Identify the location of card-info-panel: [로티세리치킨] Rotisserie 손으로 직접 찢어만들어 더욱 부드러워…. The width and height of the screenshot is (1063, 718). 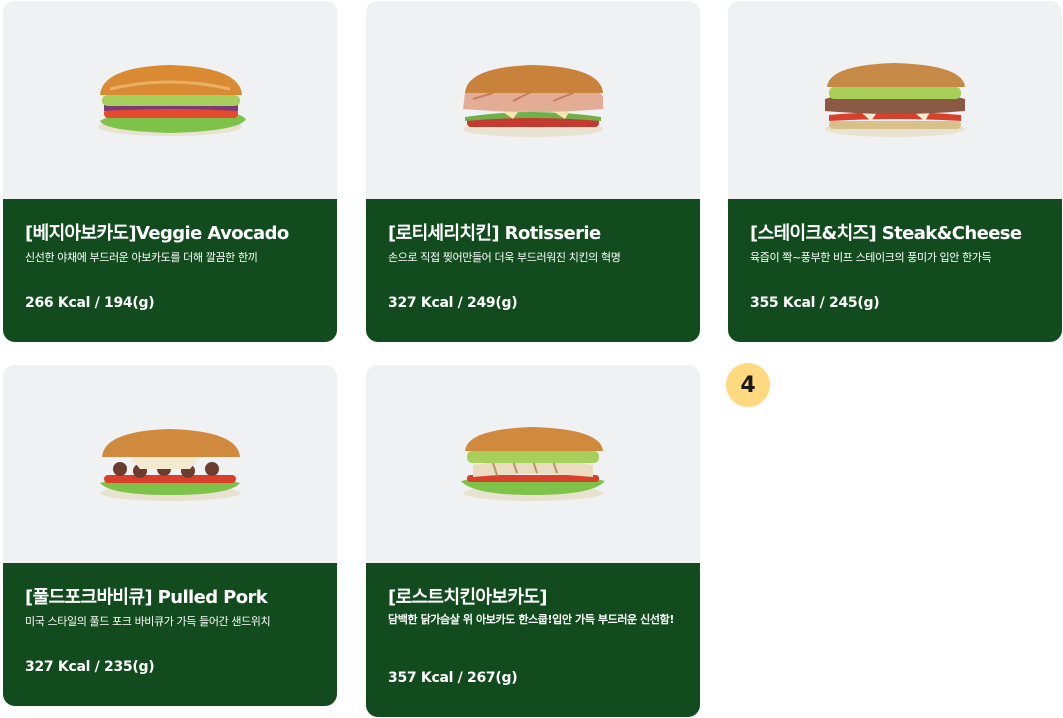
(533, 270).